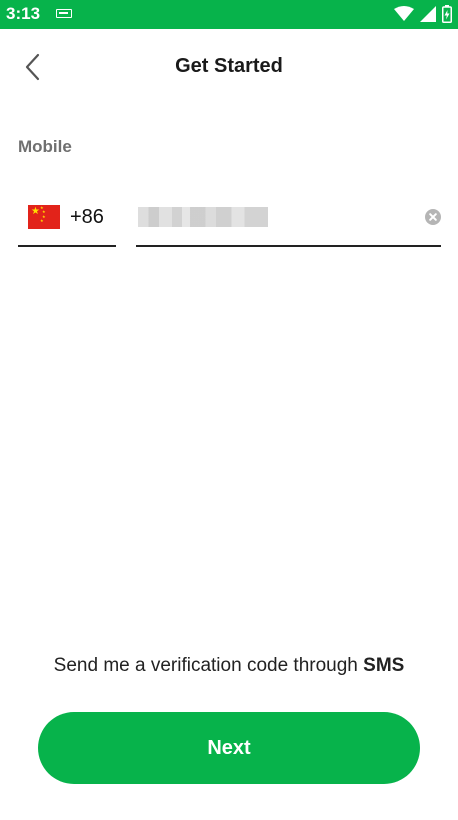 This screenshot has height=820, width=458. What do you see at coordinates (447, 14) in the screenshot?
I see `battery-icon` at bounding box center [447, 14].